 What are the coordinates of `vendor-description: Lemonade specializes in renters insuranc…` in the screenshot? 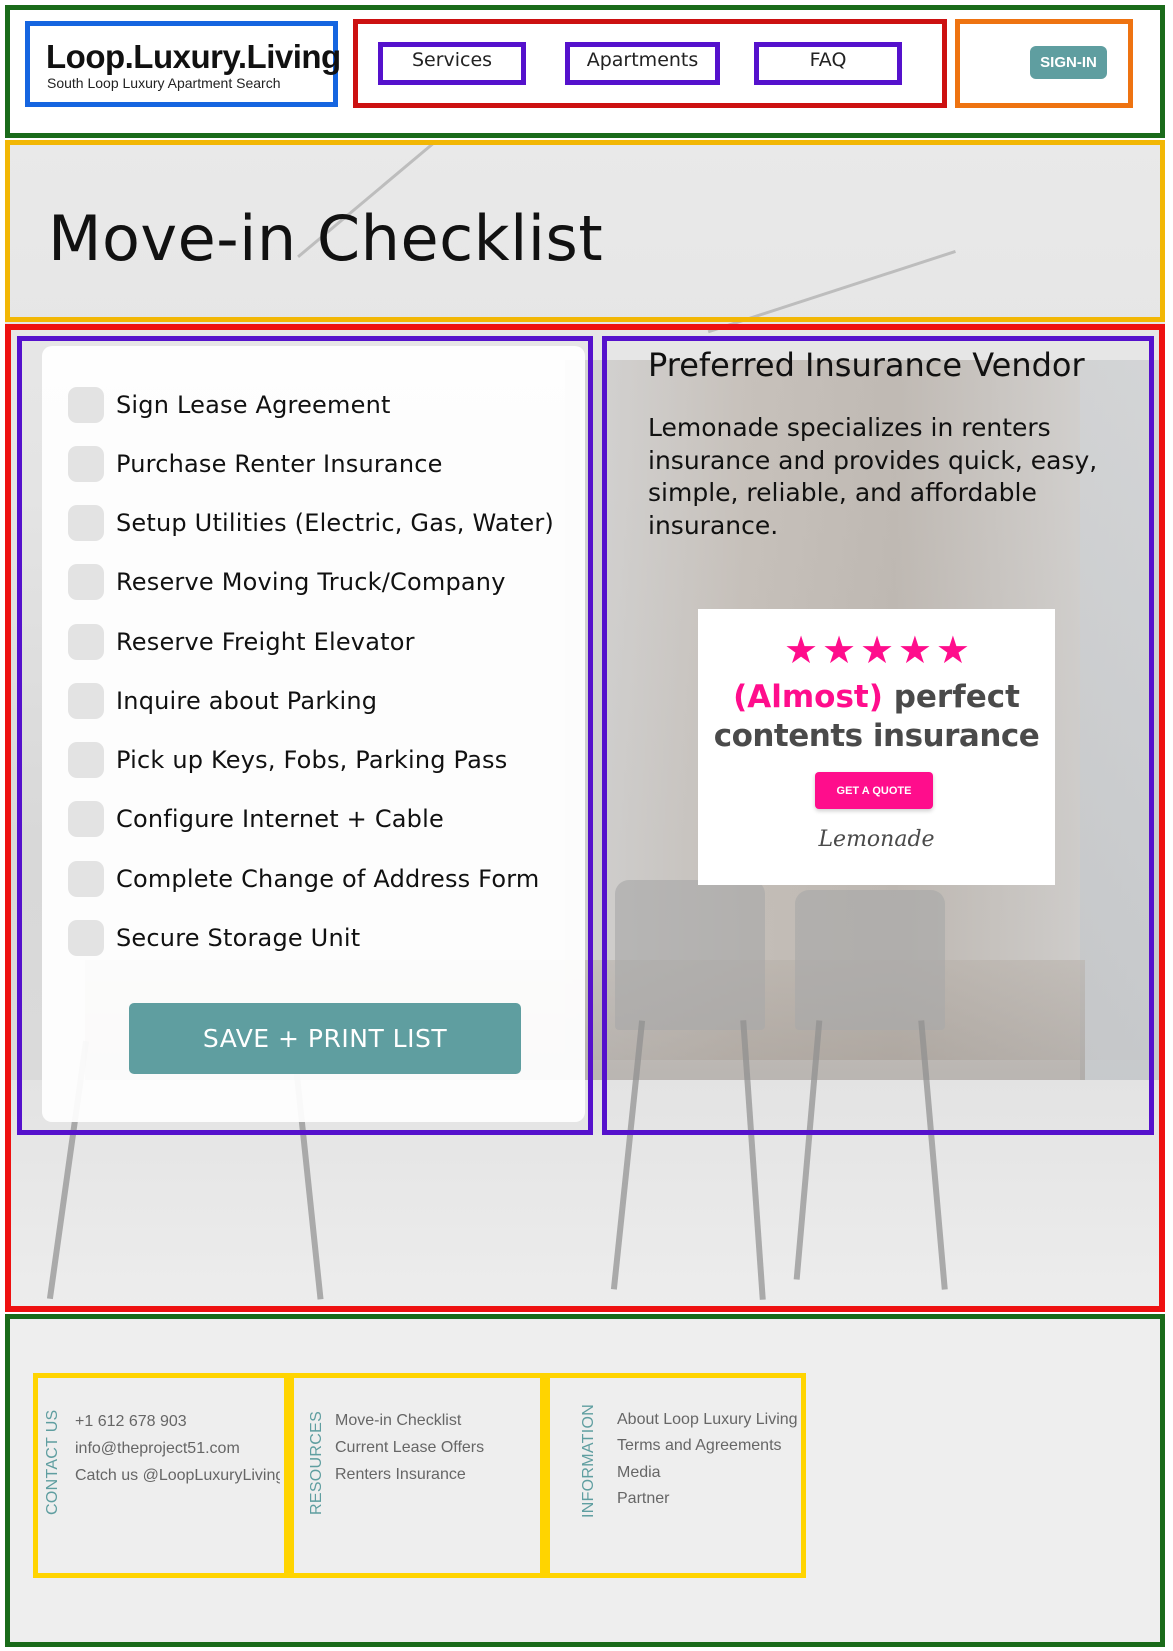 It's located at (873, 476).